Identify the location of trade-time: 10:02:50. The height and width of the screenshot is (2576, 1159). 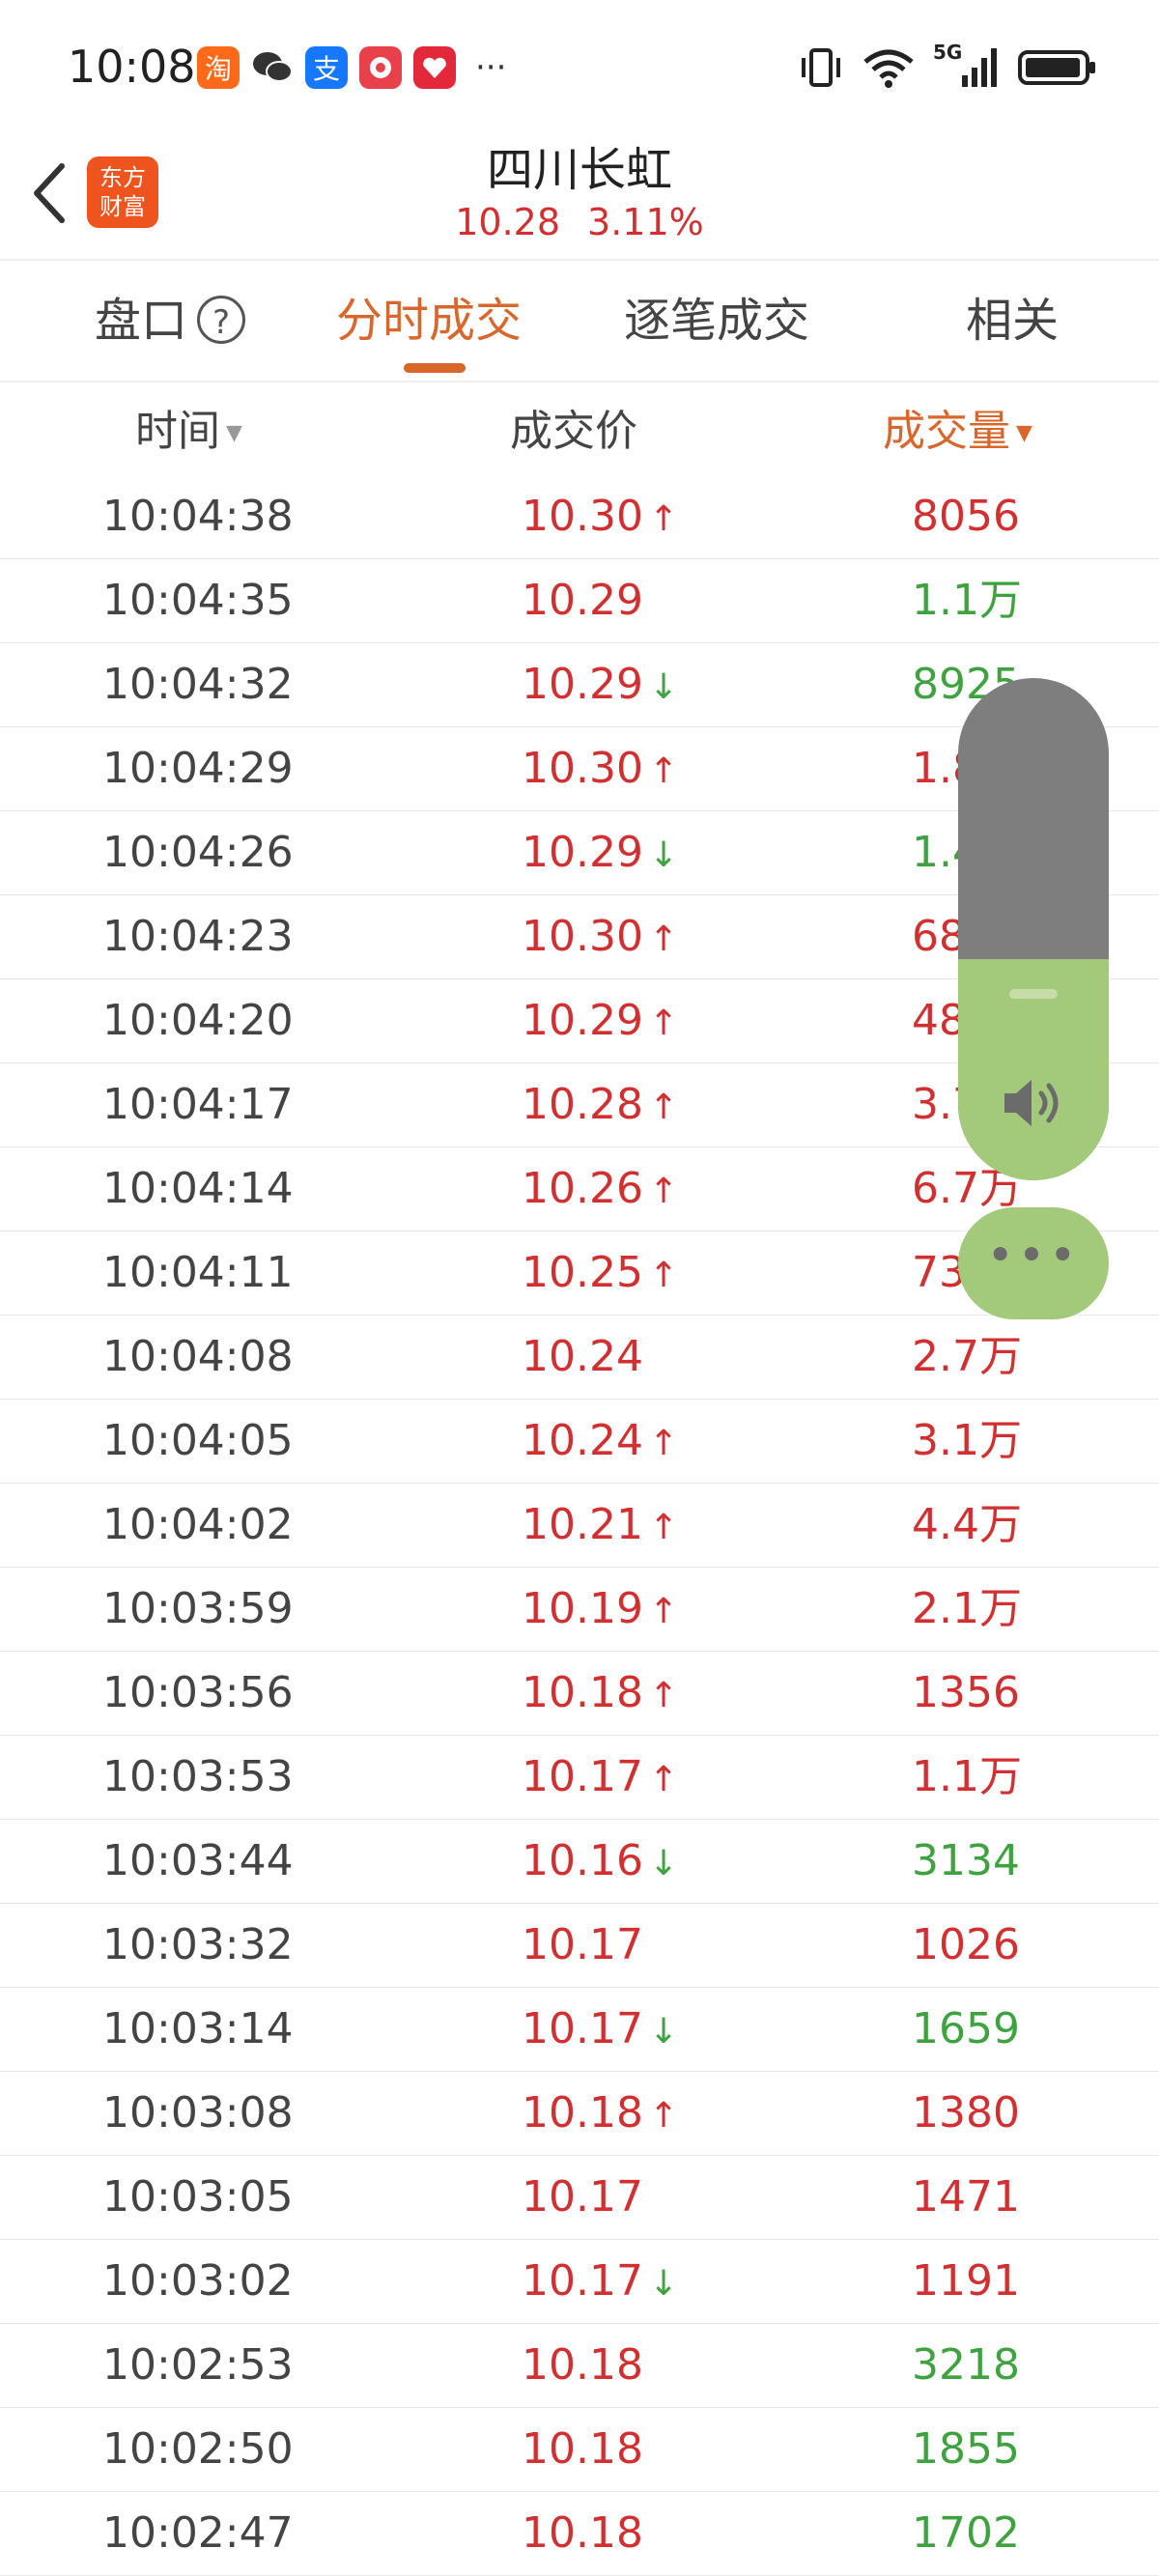
(198, 2449).